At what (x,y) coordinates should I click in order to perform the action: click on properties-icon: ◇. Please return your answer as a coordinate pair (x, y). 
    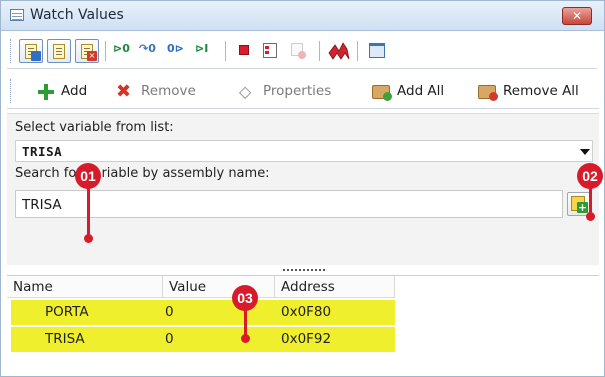
    Looking at the image, I should click on (245, 91).